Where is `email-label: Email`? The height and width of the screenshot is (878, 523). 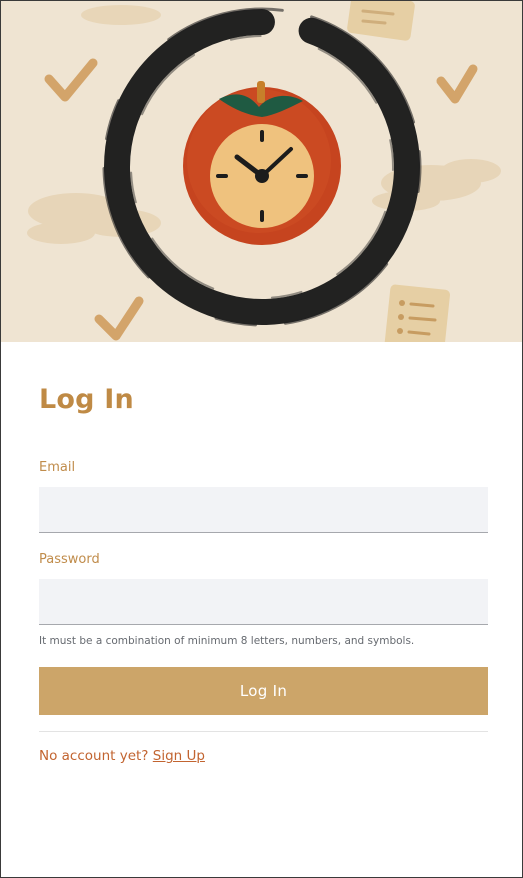 email-label: Email is located at coordinates (57, 467).